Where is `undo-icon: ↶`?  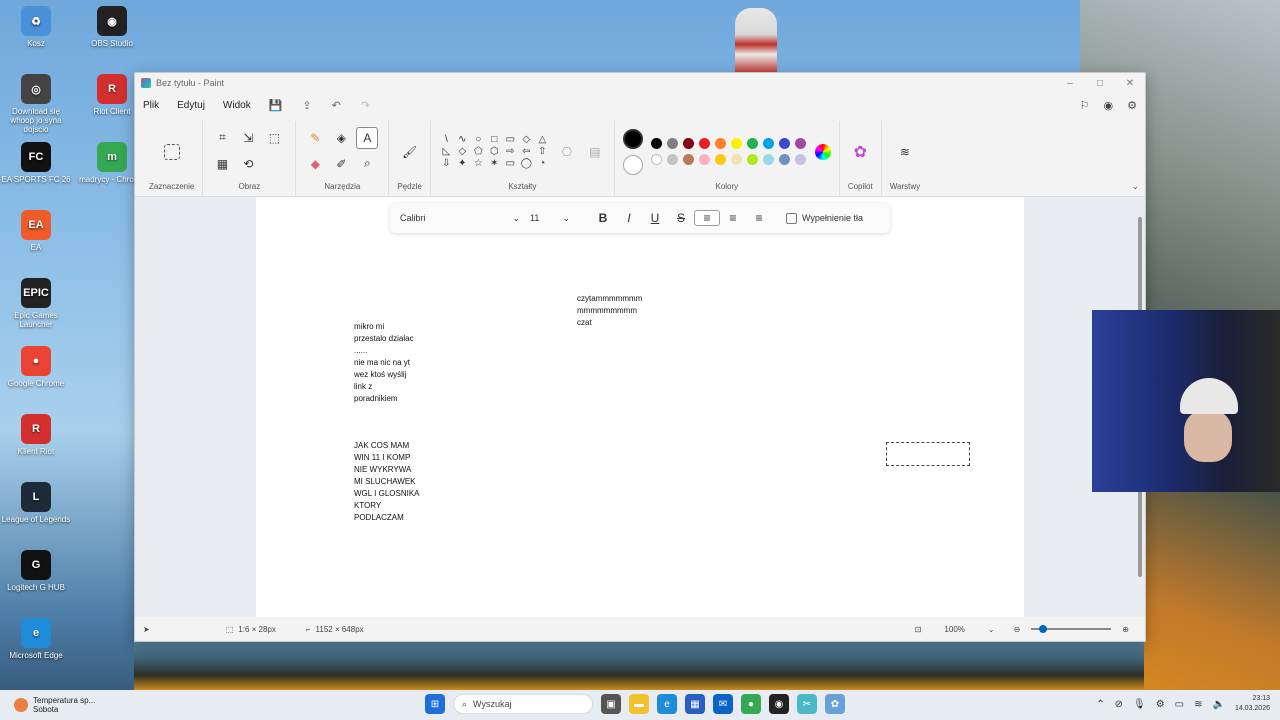
undo-icon: ↶ is located at coordinates (336, 105).